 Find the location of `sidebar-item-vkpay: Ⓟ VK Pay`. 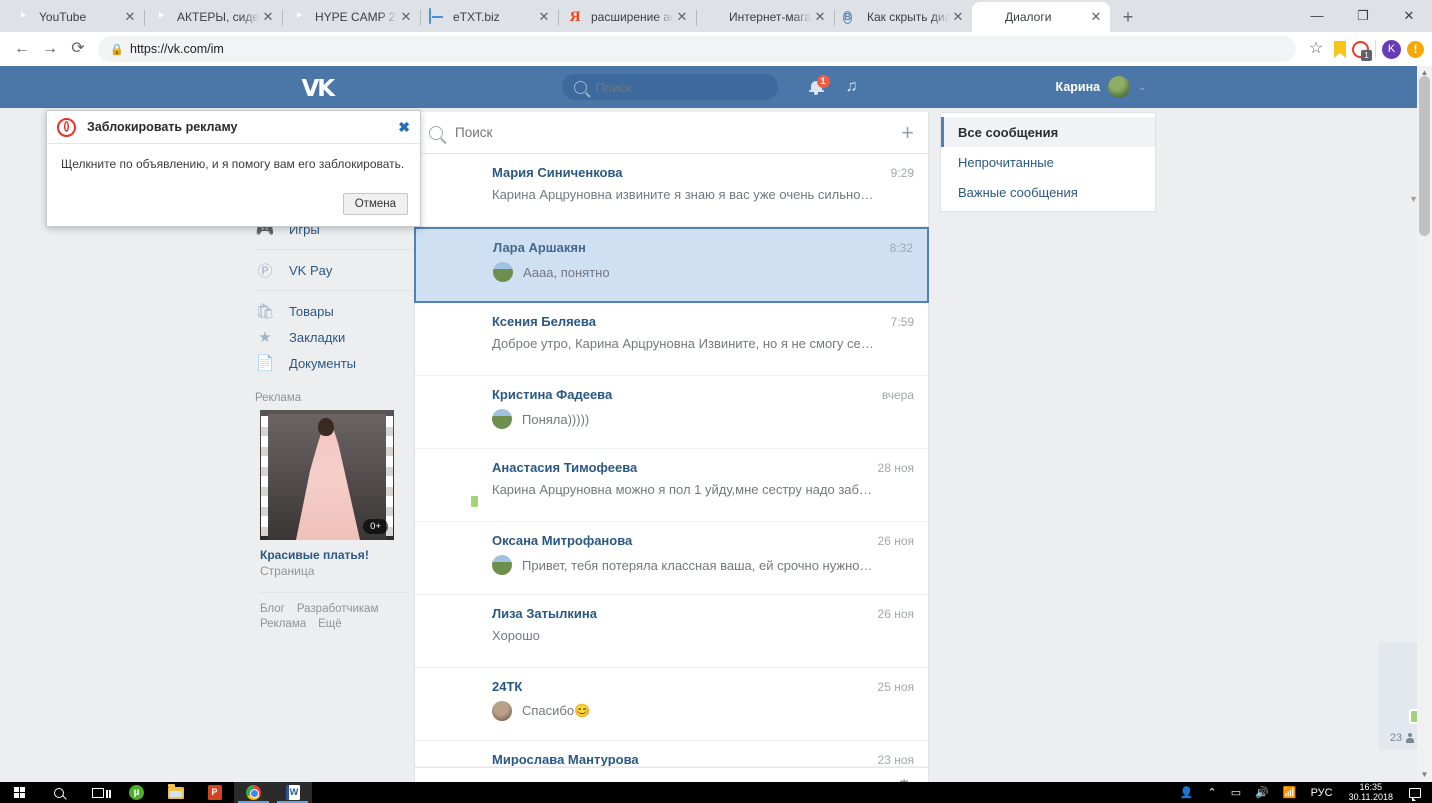

sidebar-item-vkpay: Ⓟ VK Pay is located at coordinates (338, 270).